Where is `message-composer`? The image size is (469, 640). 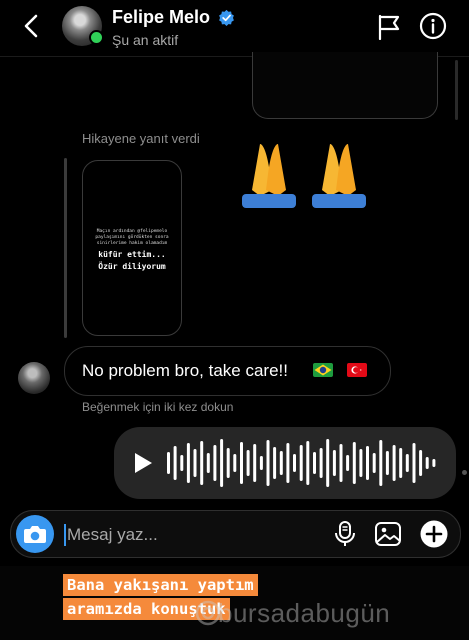
message-composer is located at coordinates (235, 534).